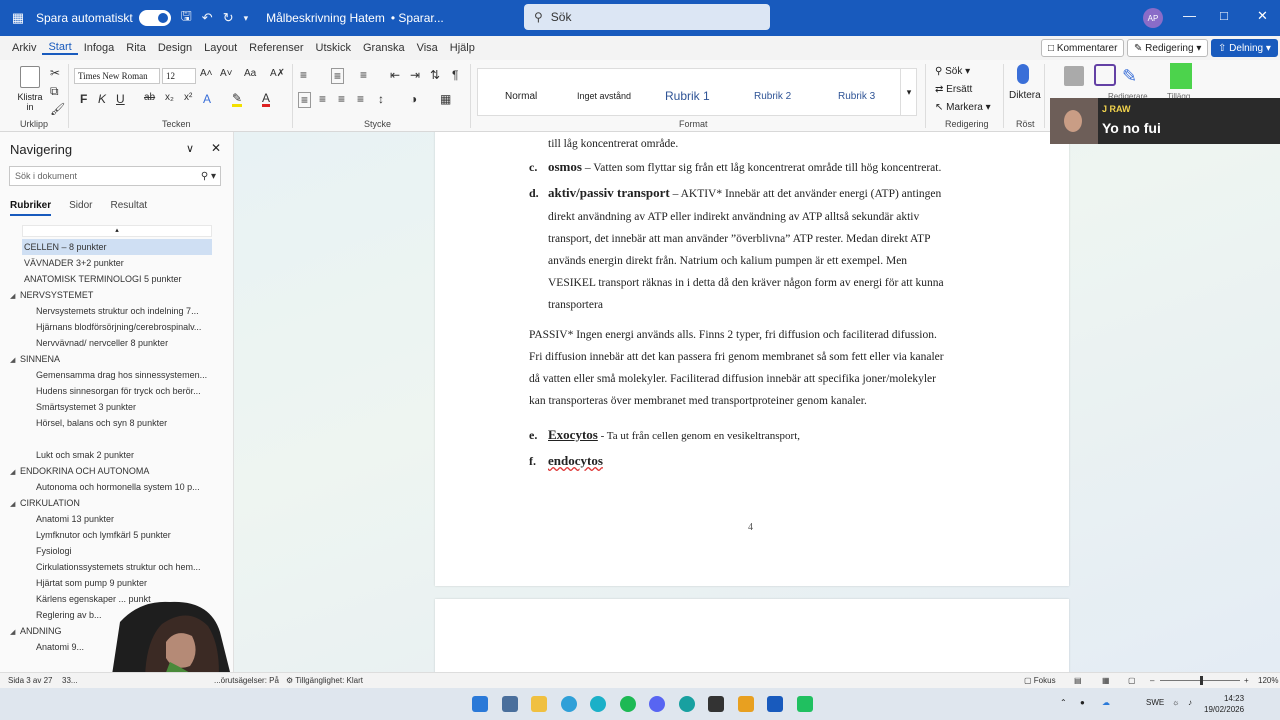  Describe the element at coordinates (363, 75) in the screenshot. I see `multilevel-list-icon: ≡` at that location.